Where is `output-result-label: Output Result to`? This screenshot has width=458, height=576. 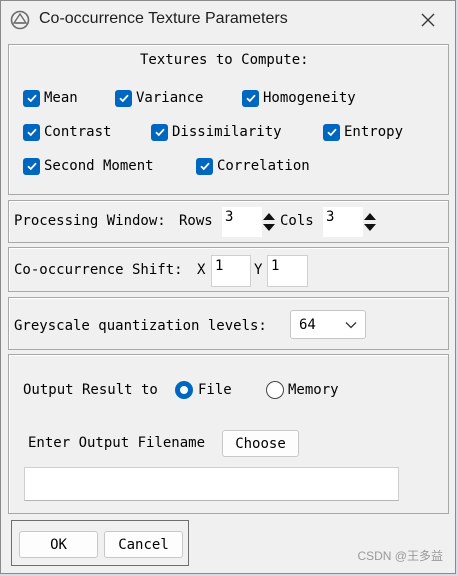 output-result-label: Output Result to is located at coordinates (90, 390).